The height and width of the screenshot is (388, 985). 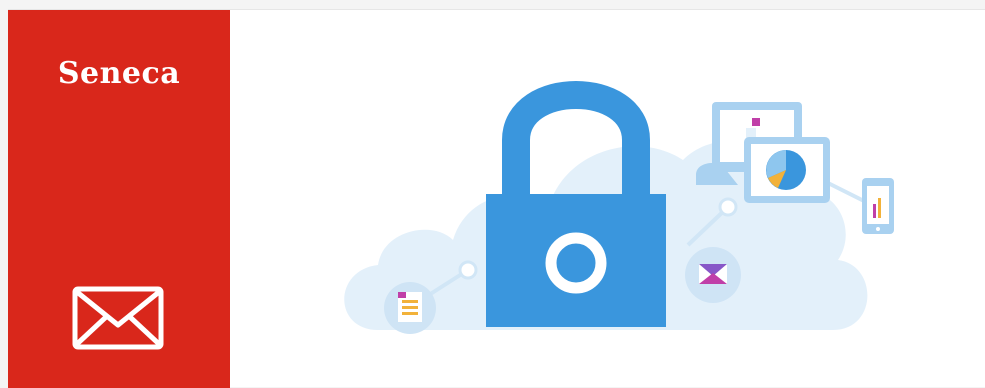 I want to click on envelope-icon, so click(x=118, y=318).